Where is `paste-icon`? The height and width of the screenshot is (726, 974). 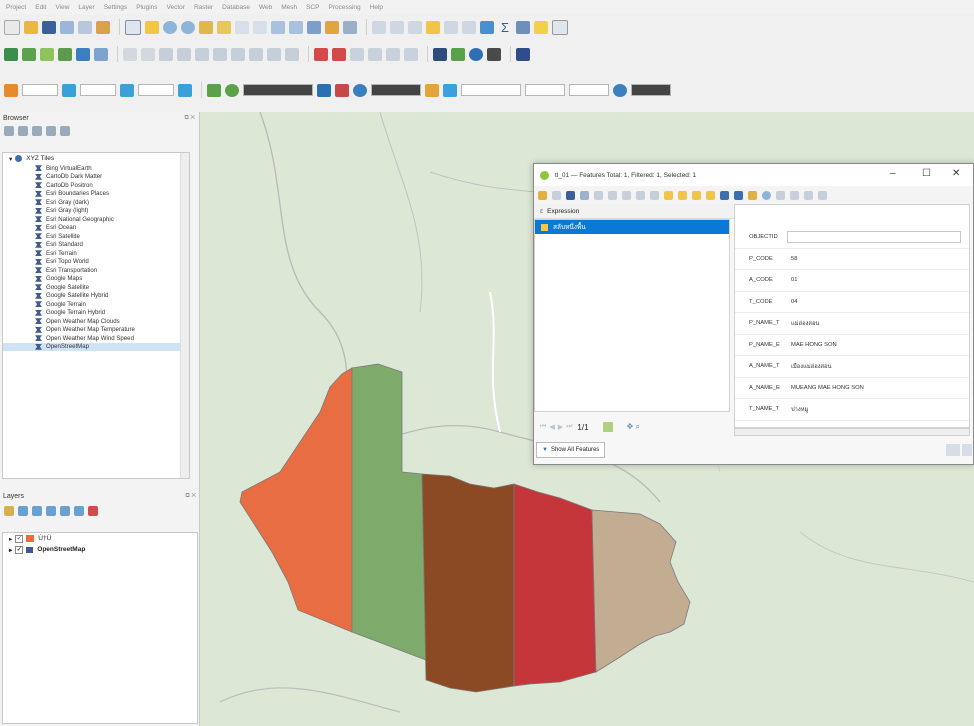 paste-icon is located at coordinates (654, 195).